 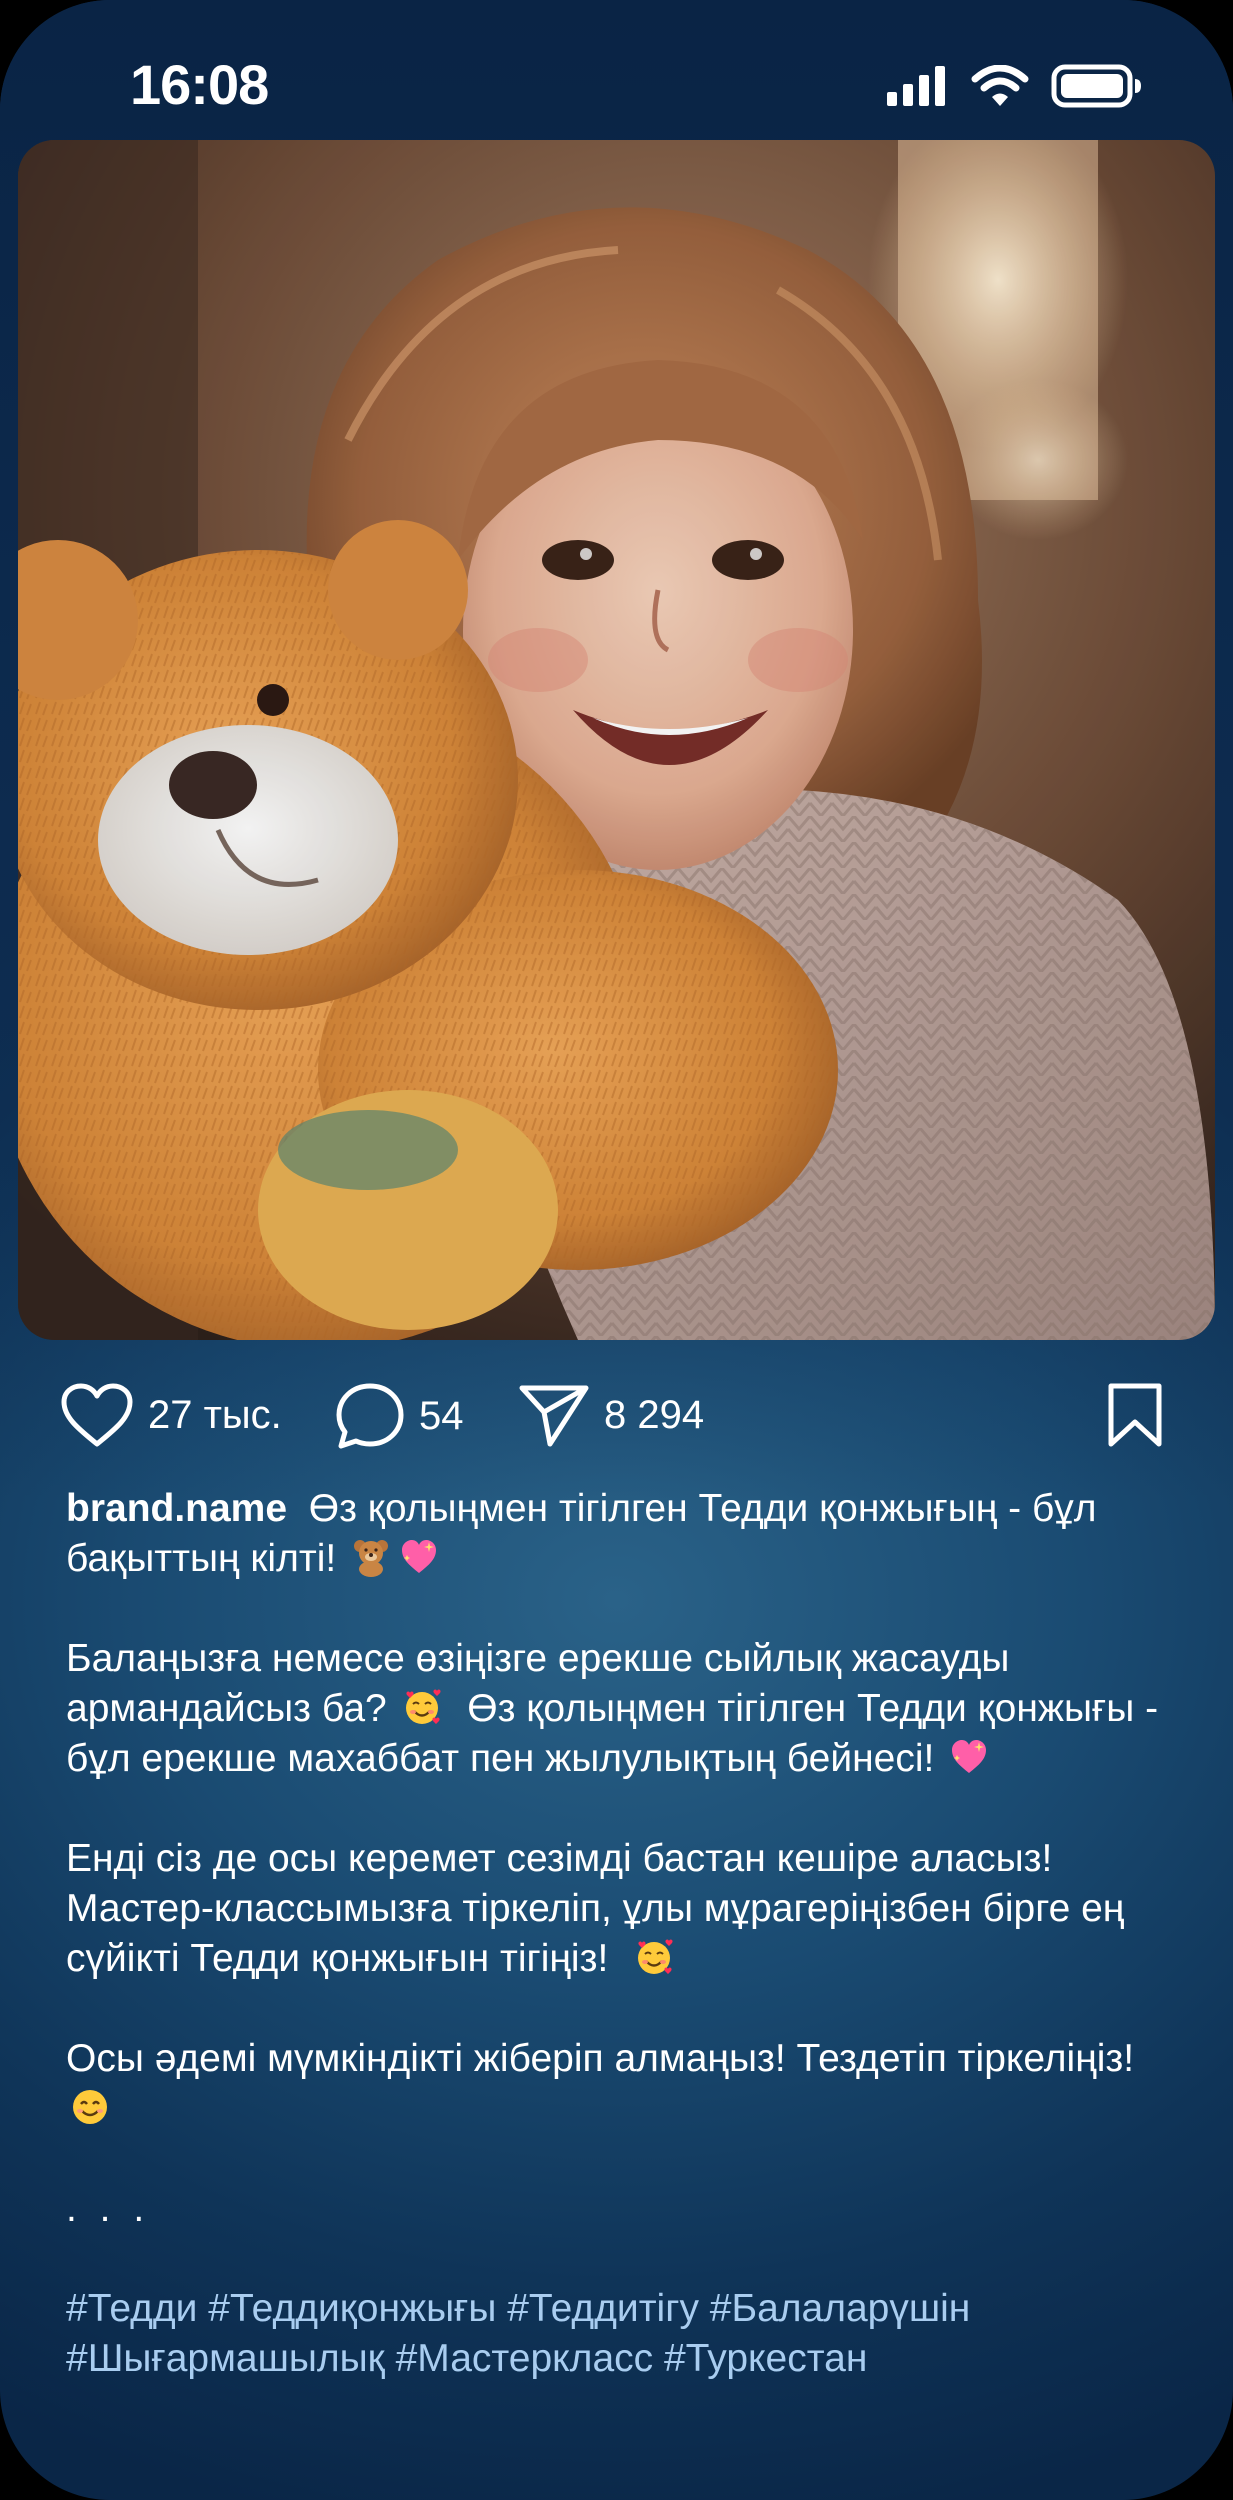 I want to click on share-action: 8 294, so click(x=611, y=1415).